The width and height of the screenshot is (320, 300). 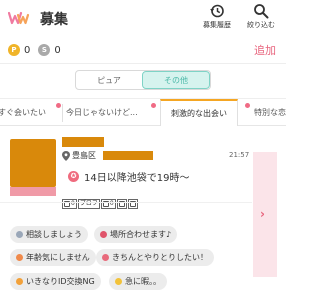 What do you see at coordinates (105, 257) in the screenshot?
I see `envelope-icon` at bounding box center [105, 257].